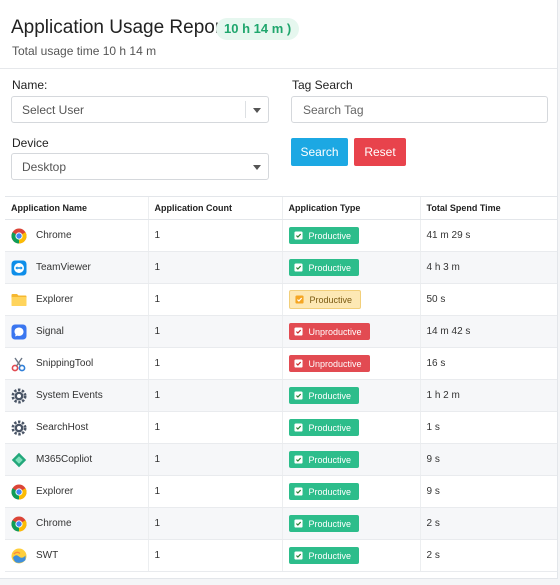  I want to click on spend-time-cell: 1 s, so click(488, 427).